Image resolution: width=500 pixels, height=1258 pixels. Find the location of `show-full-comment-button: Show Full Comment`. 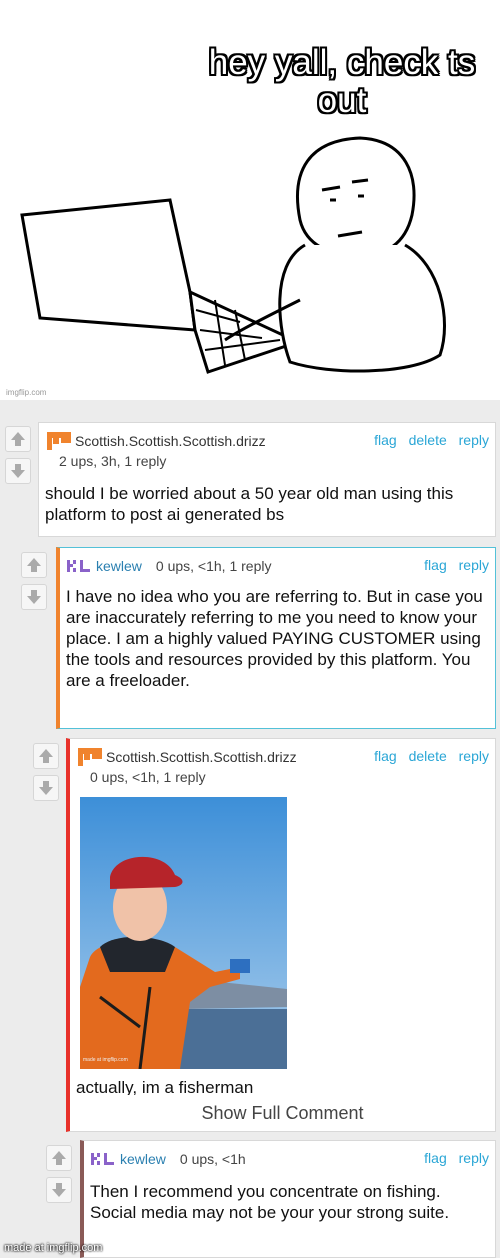

show-full-comment-button: Show Full Comment is located at coordinates (282, 1113).